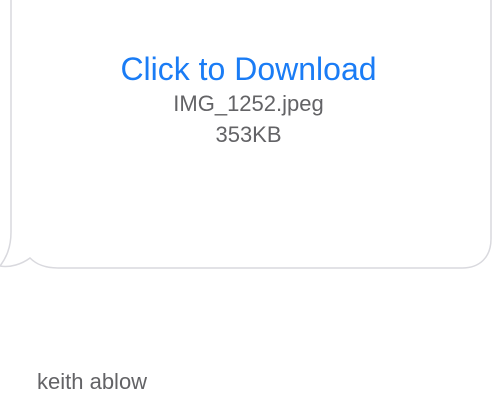  I want to click on file-size: 353KB, so click(248, 134).